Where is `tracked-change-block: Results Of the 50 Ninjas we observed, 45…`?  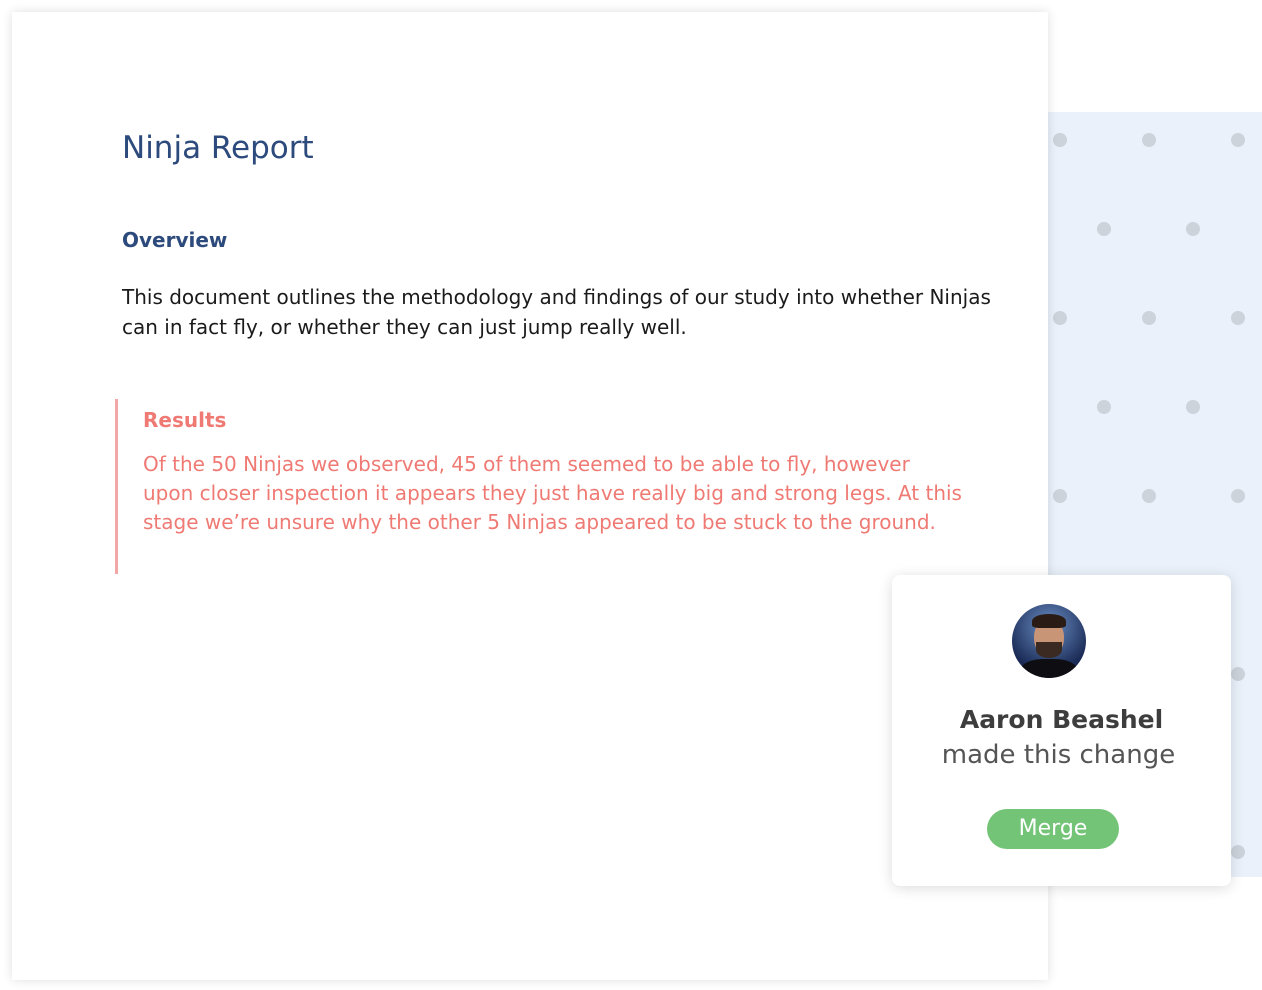
tracked-change-block: Results Of the 50 Ninjas we observed, 45… is located at coordinates (550, 486).